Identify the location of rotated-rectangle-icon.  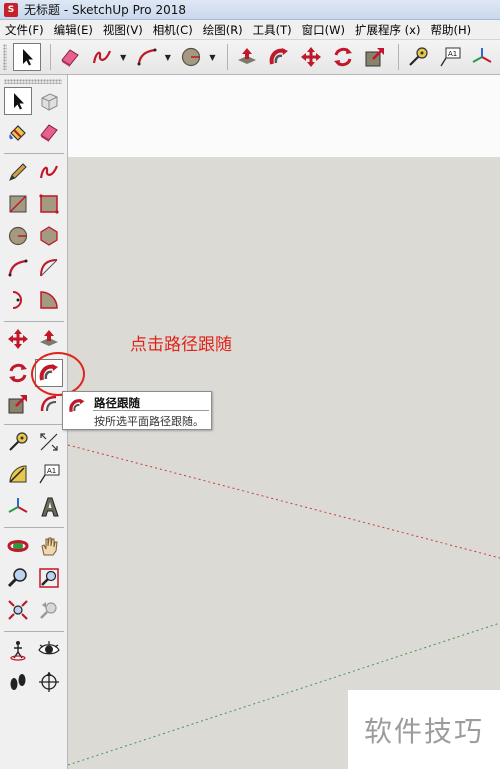
(49, 204).